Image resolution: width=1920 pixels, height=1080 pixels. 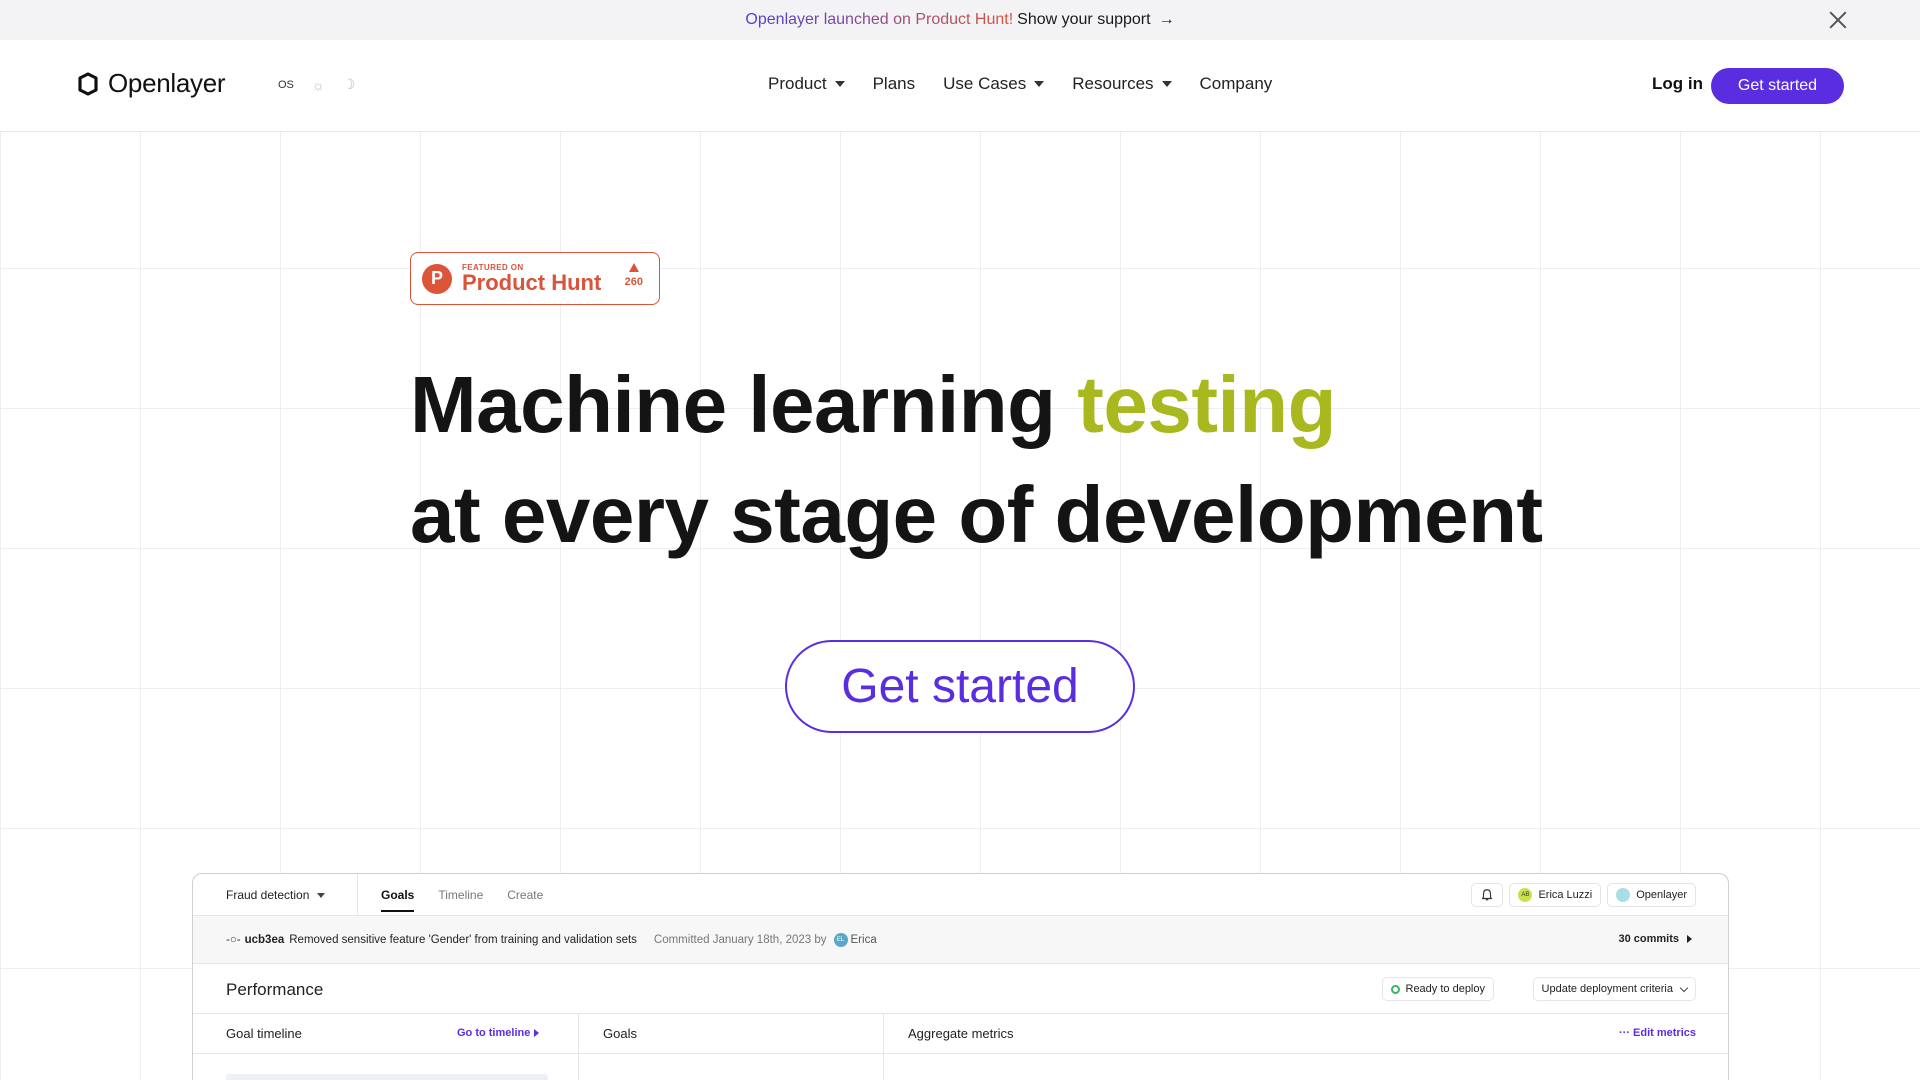 What do you see at coordinates (1113, 83) in the screenshot?
I see `nav-label: Resources` at bounding box center [1113, 83].